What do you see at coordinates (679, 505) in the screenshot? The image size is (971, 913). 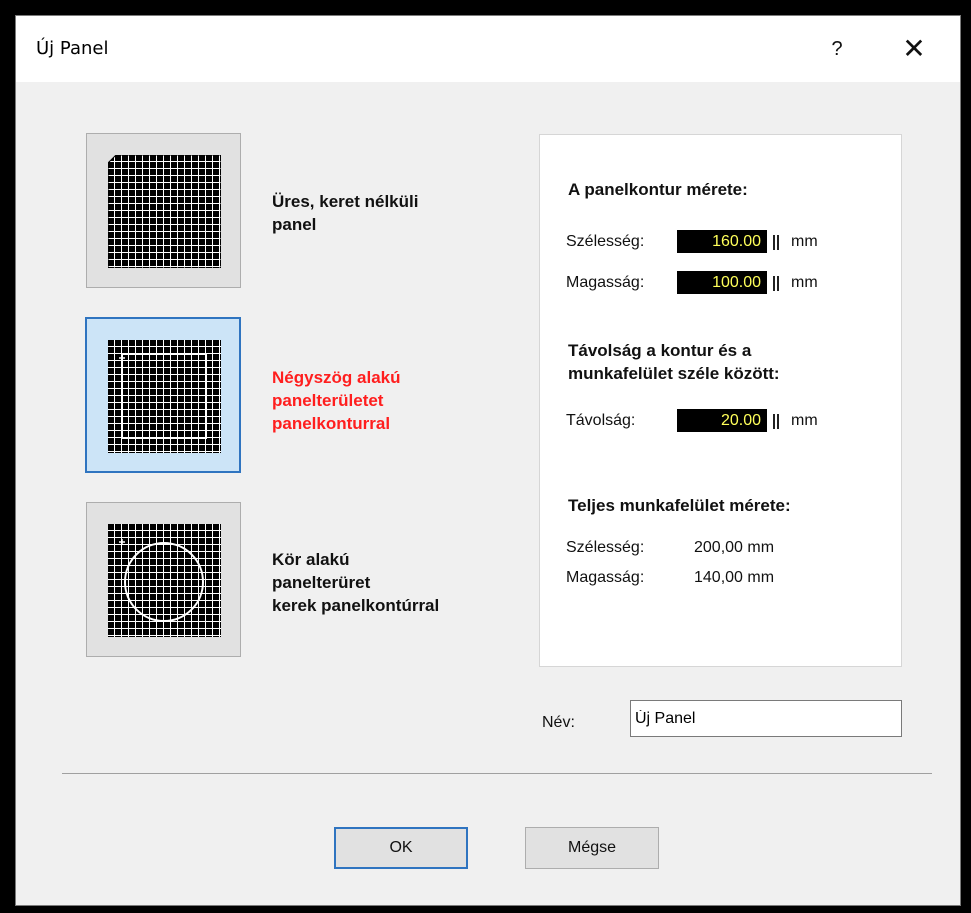 I see `total-size-heading: Teljes munkafelület mérete:` at bounding box center [679, 505].